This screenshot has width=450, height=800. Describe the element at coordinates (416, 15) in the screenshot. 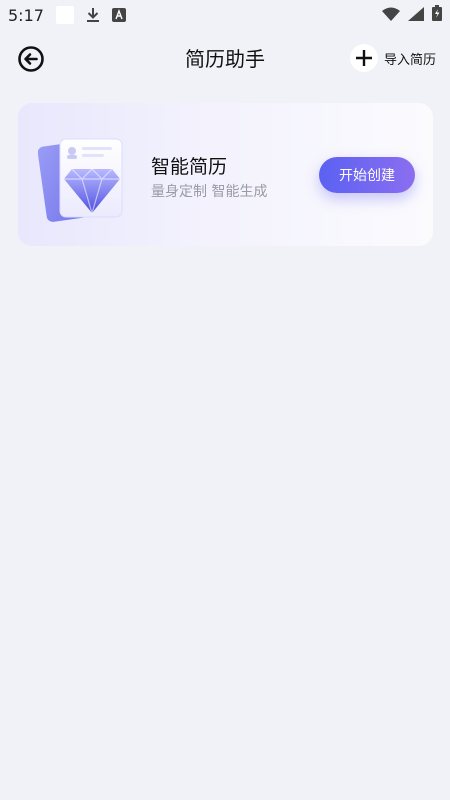

I see `signal-icon` at that location.